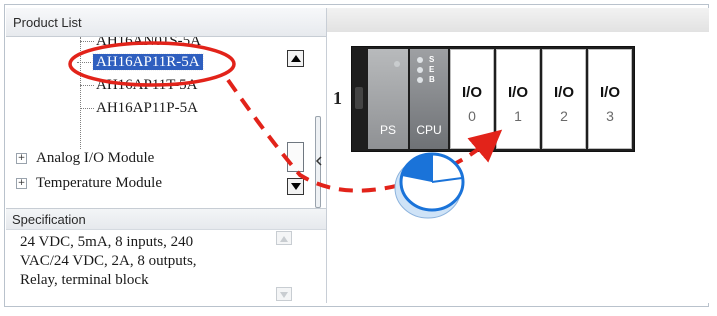  I want to click on tree-item-analog-io: Analog I/O Module, so click(95, 158).